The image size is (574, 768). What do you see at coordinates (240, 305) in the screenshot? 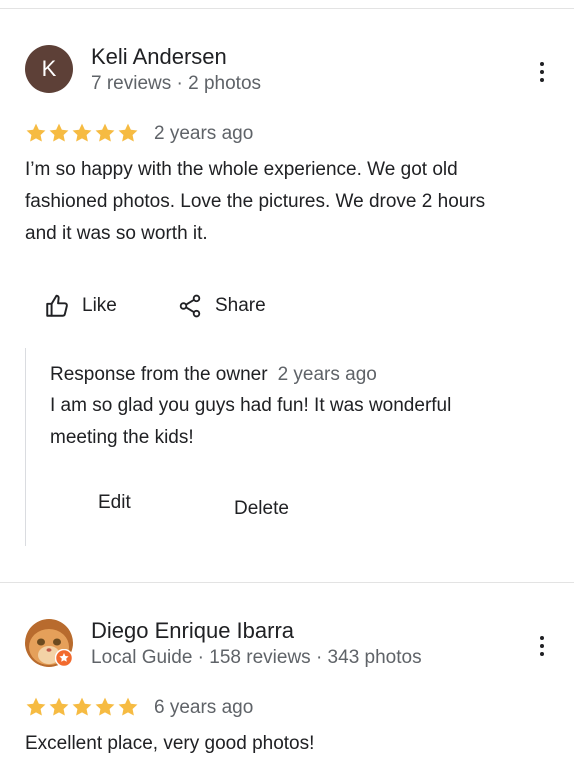
I see `share-label: Share` at bounding box center [240, 305].